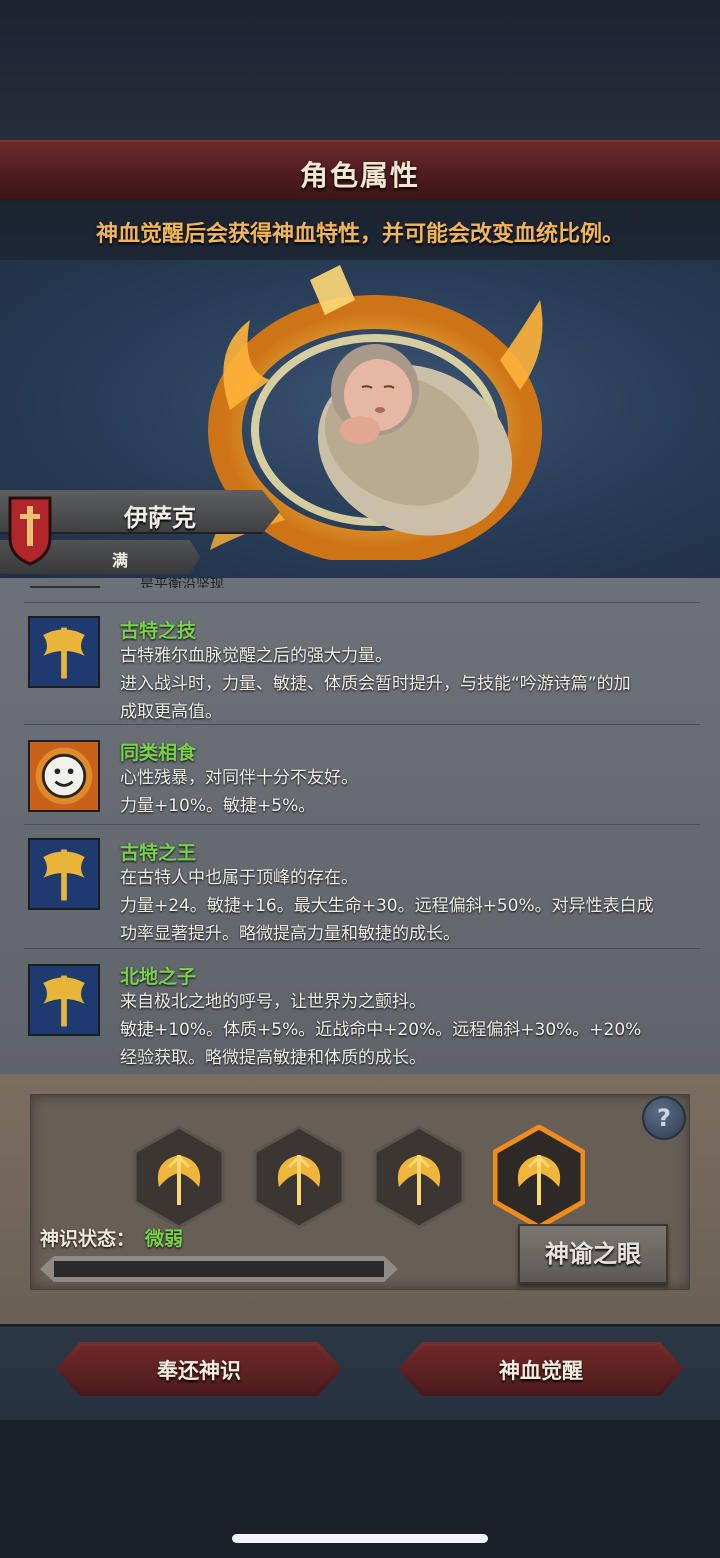 The height and width of the screenshot is (1558, 720). I want to click on title-bar: 角色属性, so click(360, 170).